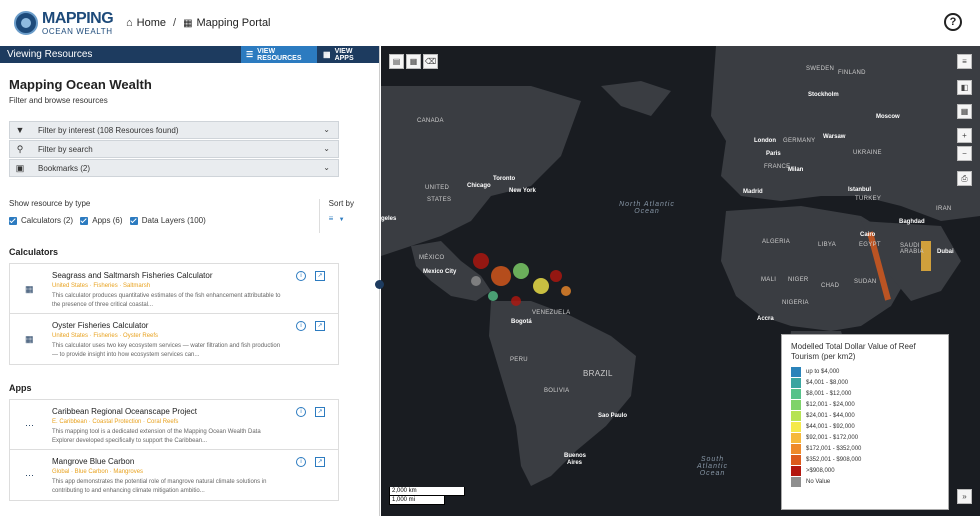 This screenshot has height=516, width=980. What do you see at coordinates (100, 325) in the screenshot?
I see `card-title: Oyster Fisheries Calculator` at bounding box center [100, 325].